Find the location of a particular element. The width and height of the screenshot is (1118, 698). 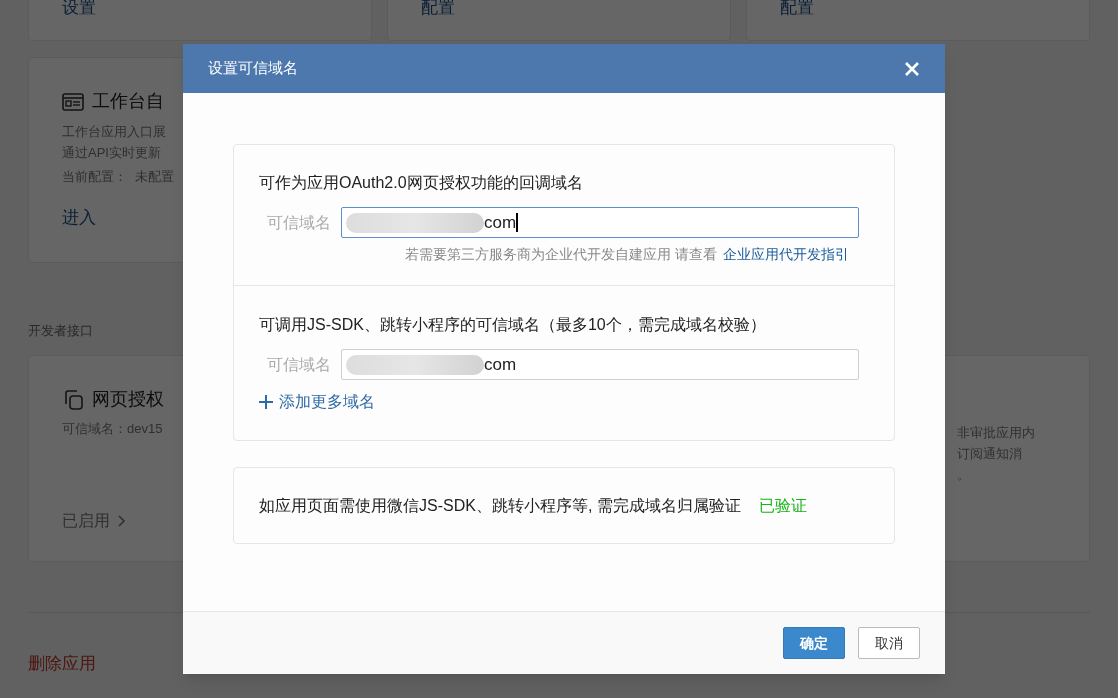

window-icon is located at coordinates (73, 101).